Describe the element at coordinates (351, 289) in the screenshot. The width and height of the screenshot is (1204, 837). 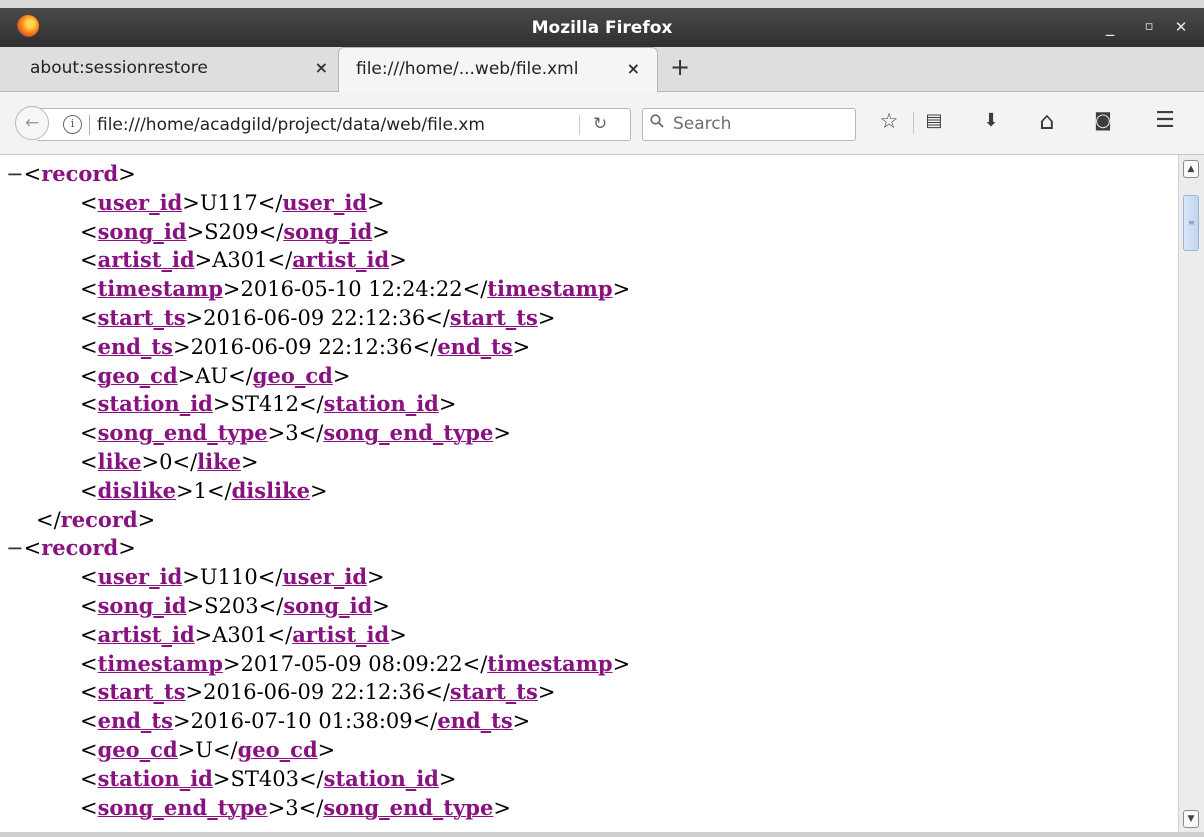
I see `xml-value: 2016-05-10 12:24:22` at that location.